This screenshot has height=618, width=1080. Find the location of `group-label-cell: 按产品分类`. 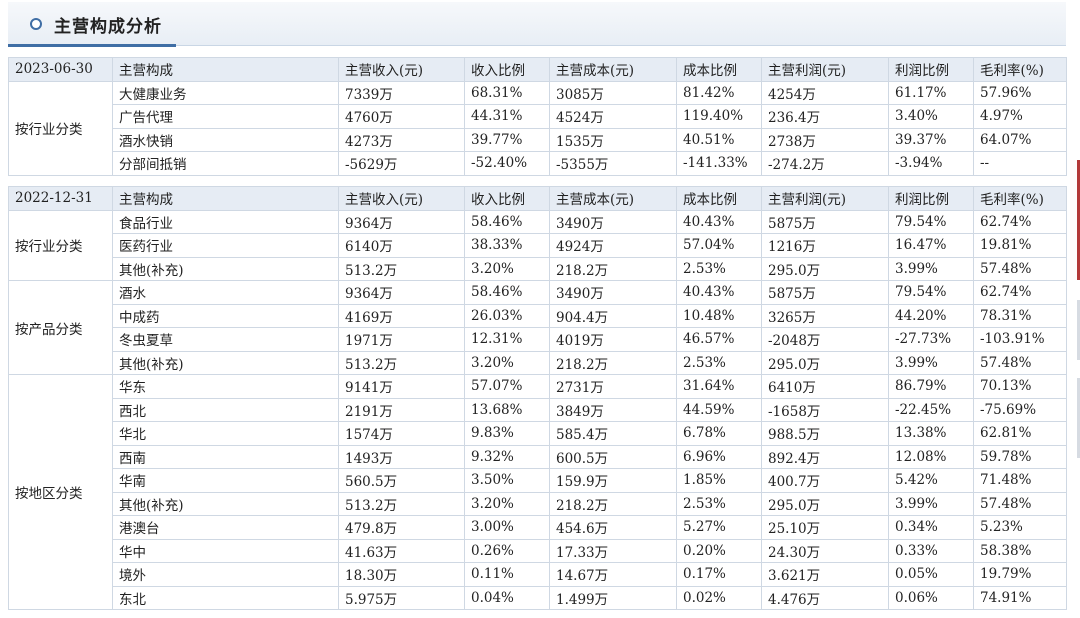

group-label-cell: 按产品分类 is located at coordinates (60, 327).